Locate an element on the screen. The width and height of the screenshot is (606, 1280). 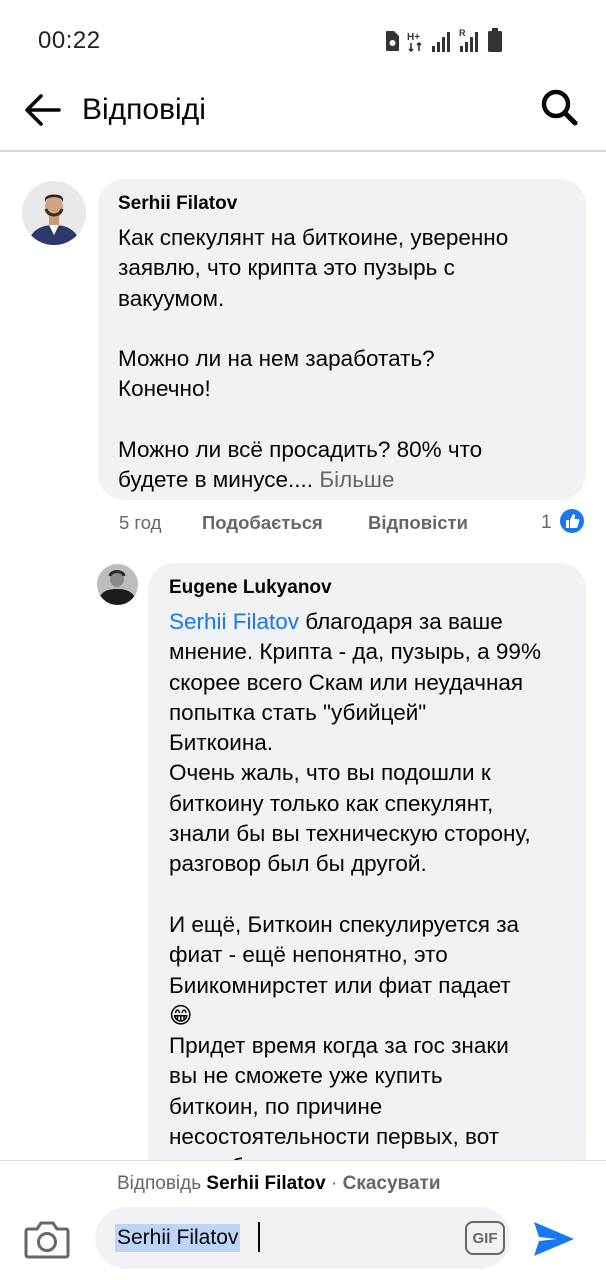
cancel-reply-button: Скасувати is located at coordinates (392, 1183).